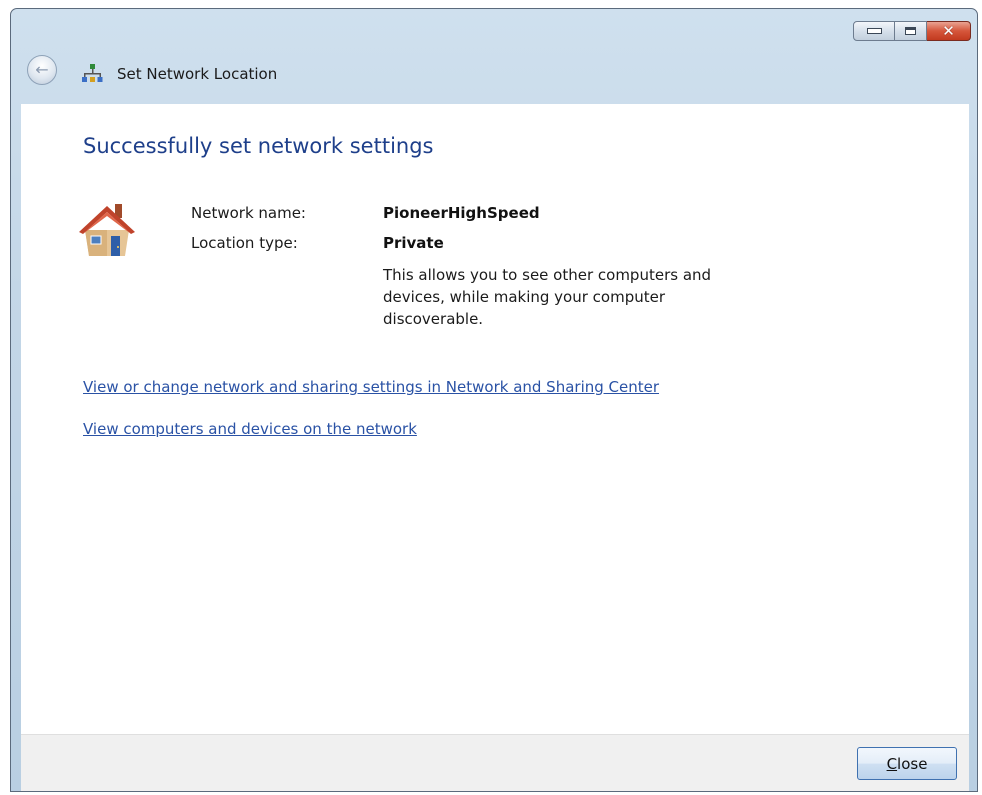 The width and height of the screenshot is (982, 795). What do you see at coordinates (413, 243) in the screenshot?
I see `location-type-value: Private` at bounding box center [413, 243].